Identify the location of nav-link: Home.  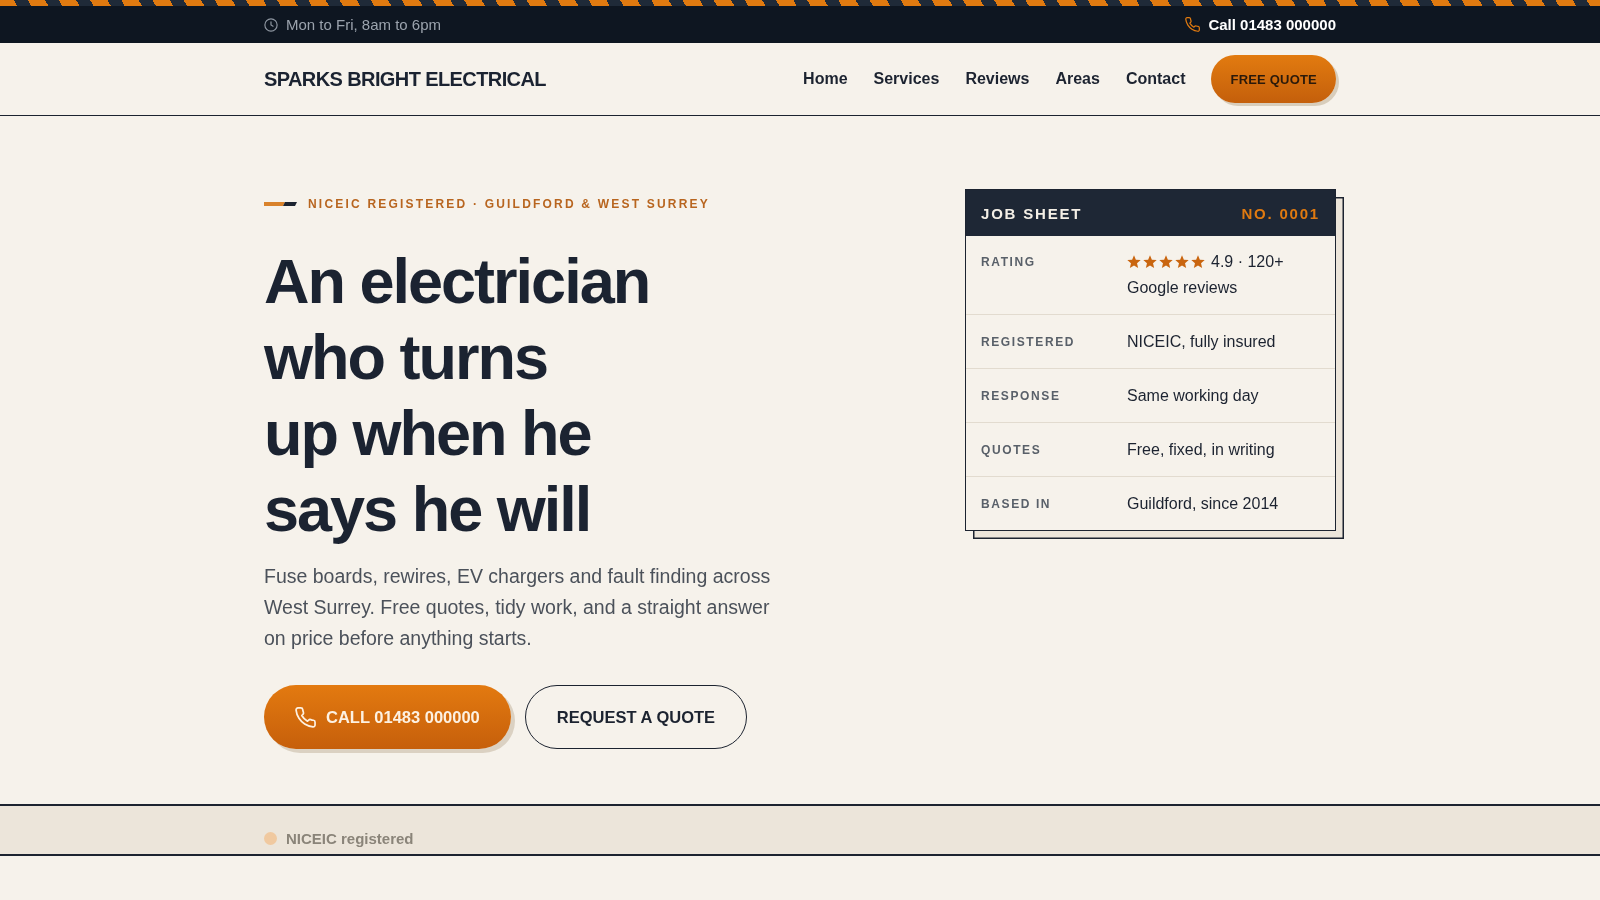
(825, 79).